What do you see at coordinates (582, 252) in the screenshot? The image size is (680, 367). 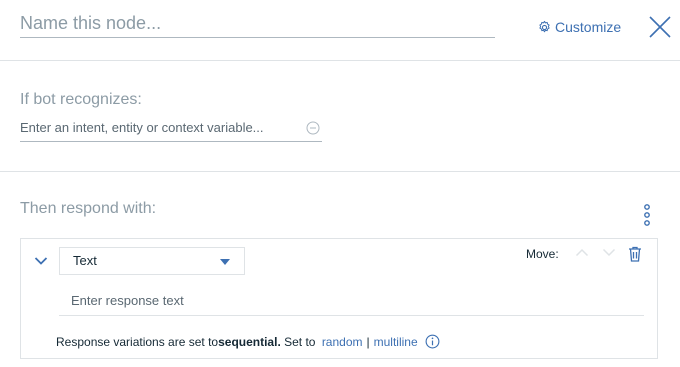 I see `move-up-icon` at bounding box center [582, 252].